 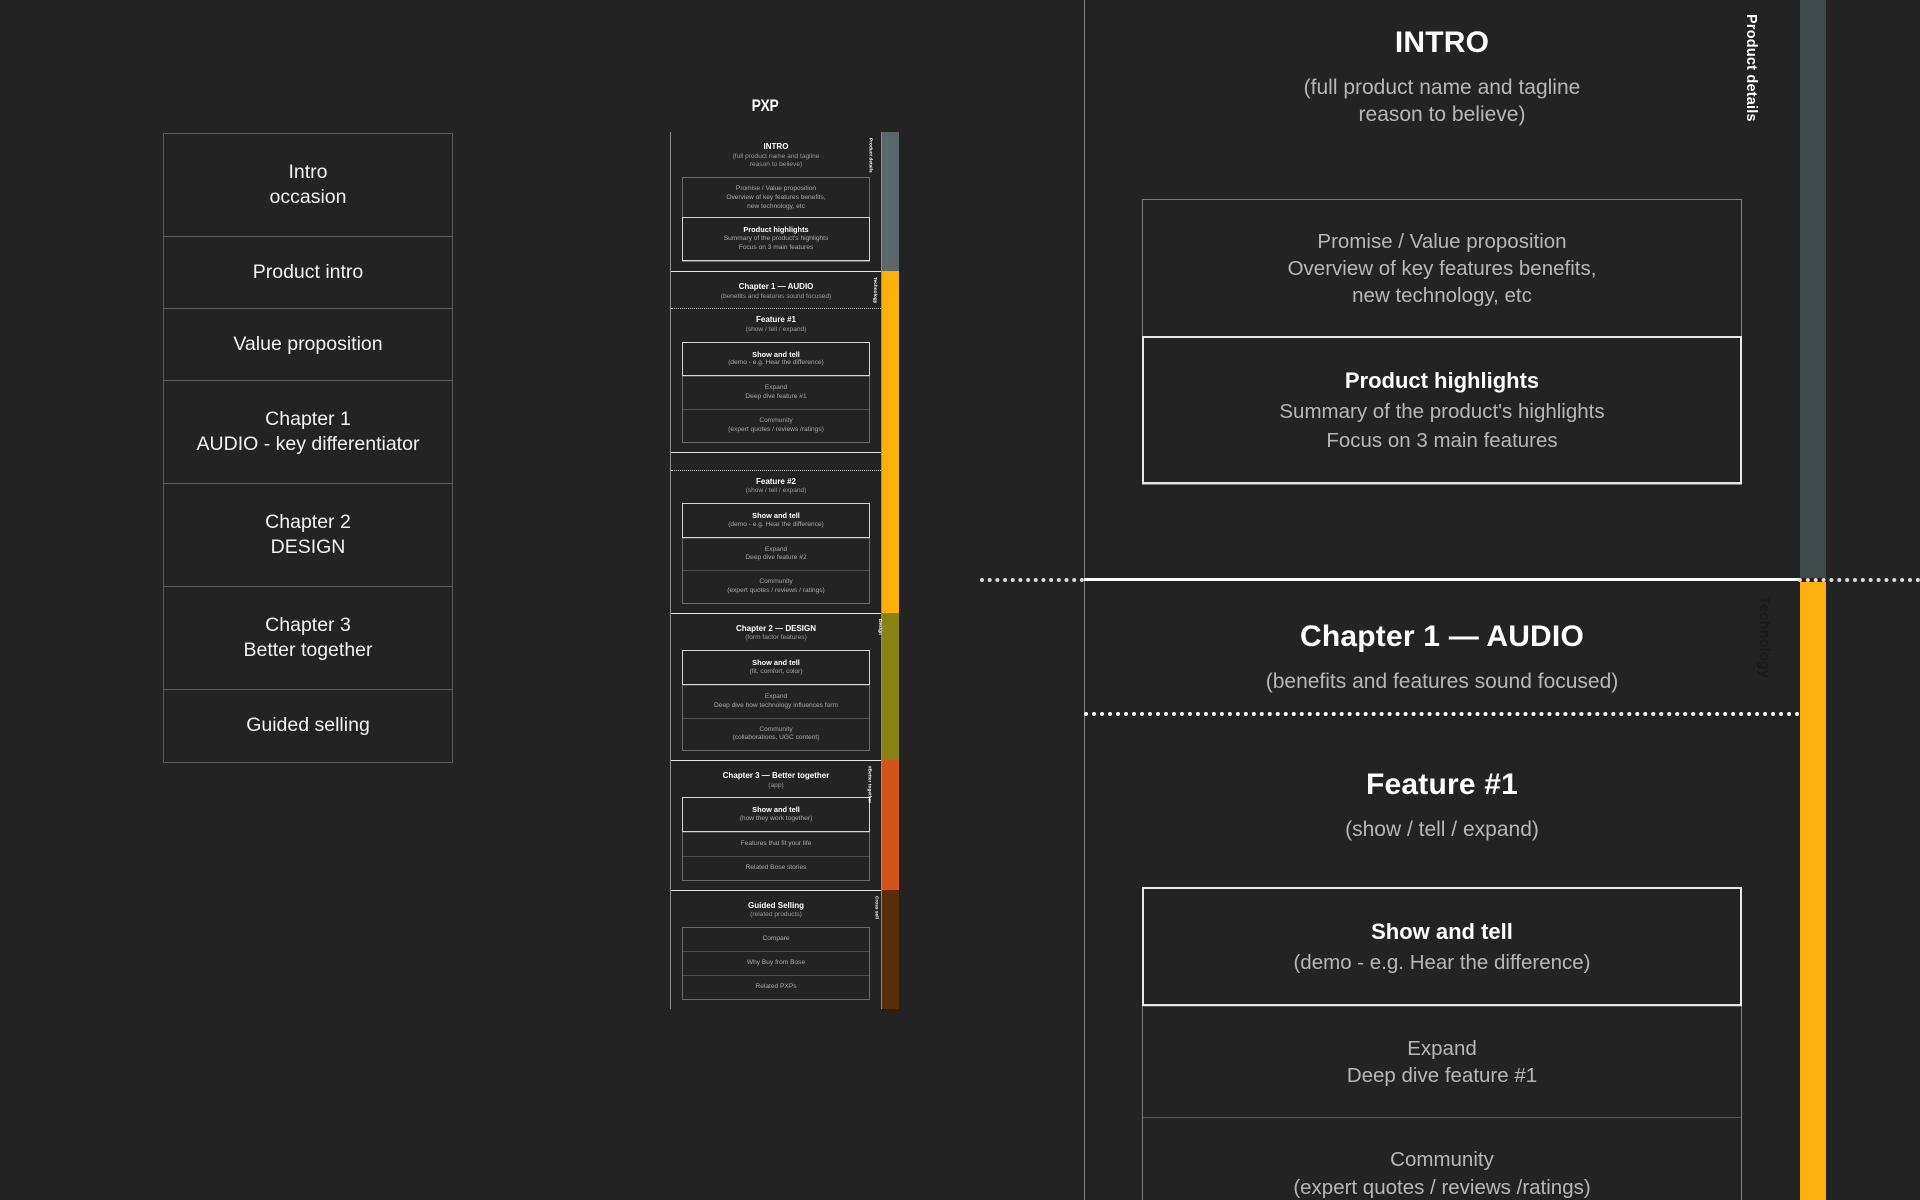 I want to click on detail-tab-technology: Technology, so click(x=1791, y=891).